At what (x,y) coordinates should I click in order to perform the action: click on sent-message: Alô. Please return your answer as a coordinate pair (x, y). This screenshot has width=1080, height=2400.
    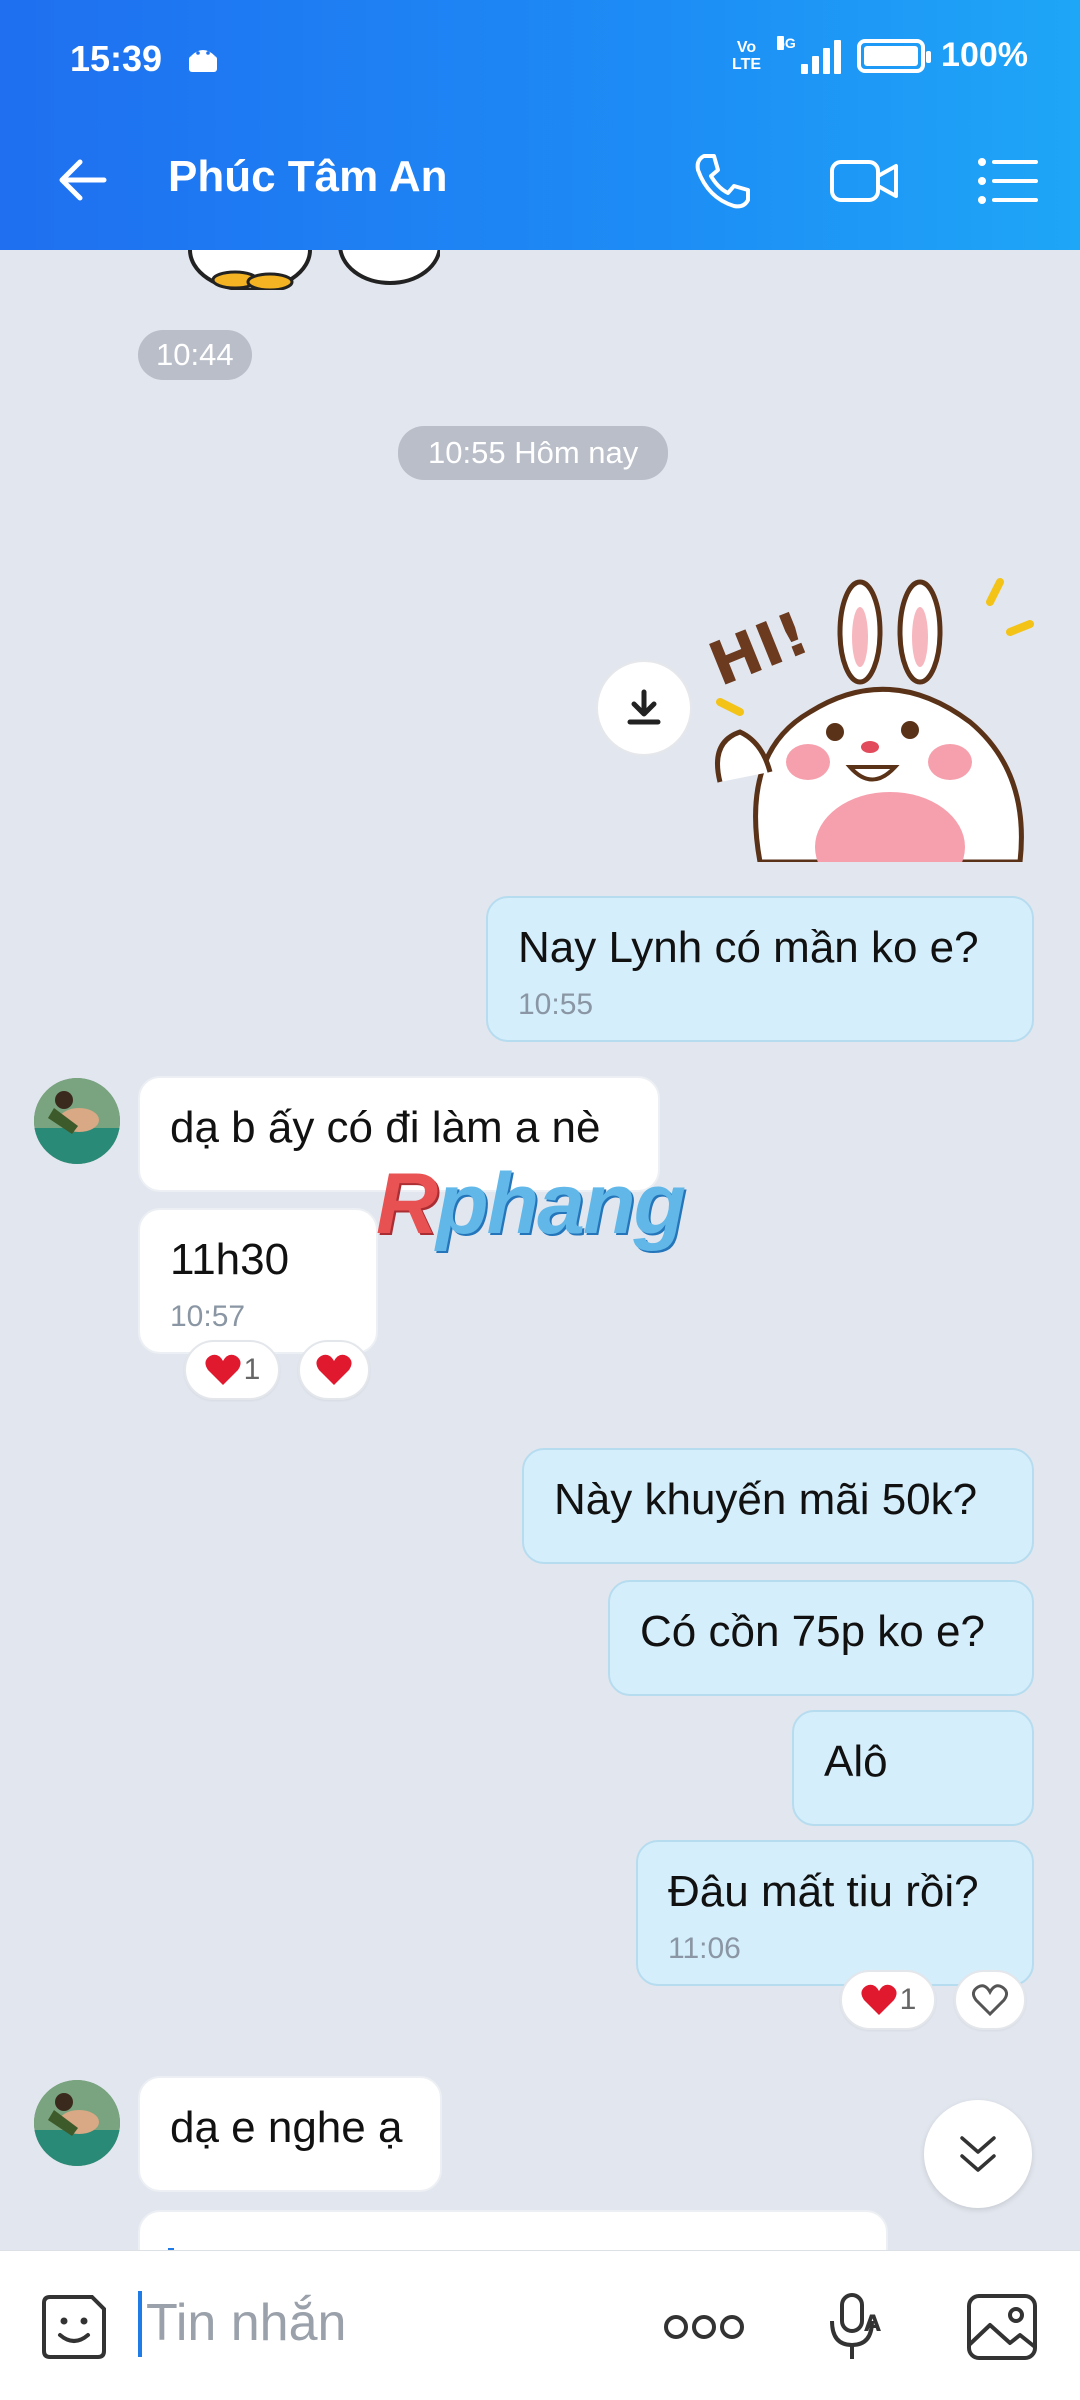
    Looking at the image, I should click on (913, 1768).